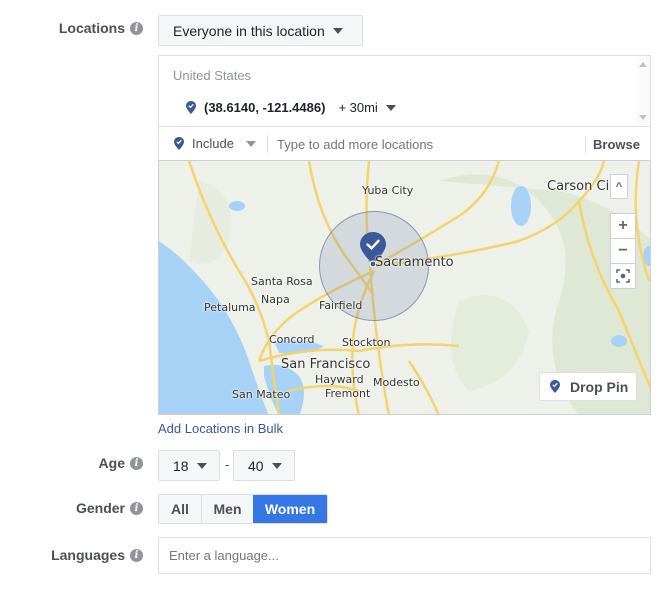 The image size is (667, 590). What do you see at coordinates (623, 251) in the screenshot?
I see `zoom-out-button: −` at bounding box center [623, 251].